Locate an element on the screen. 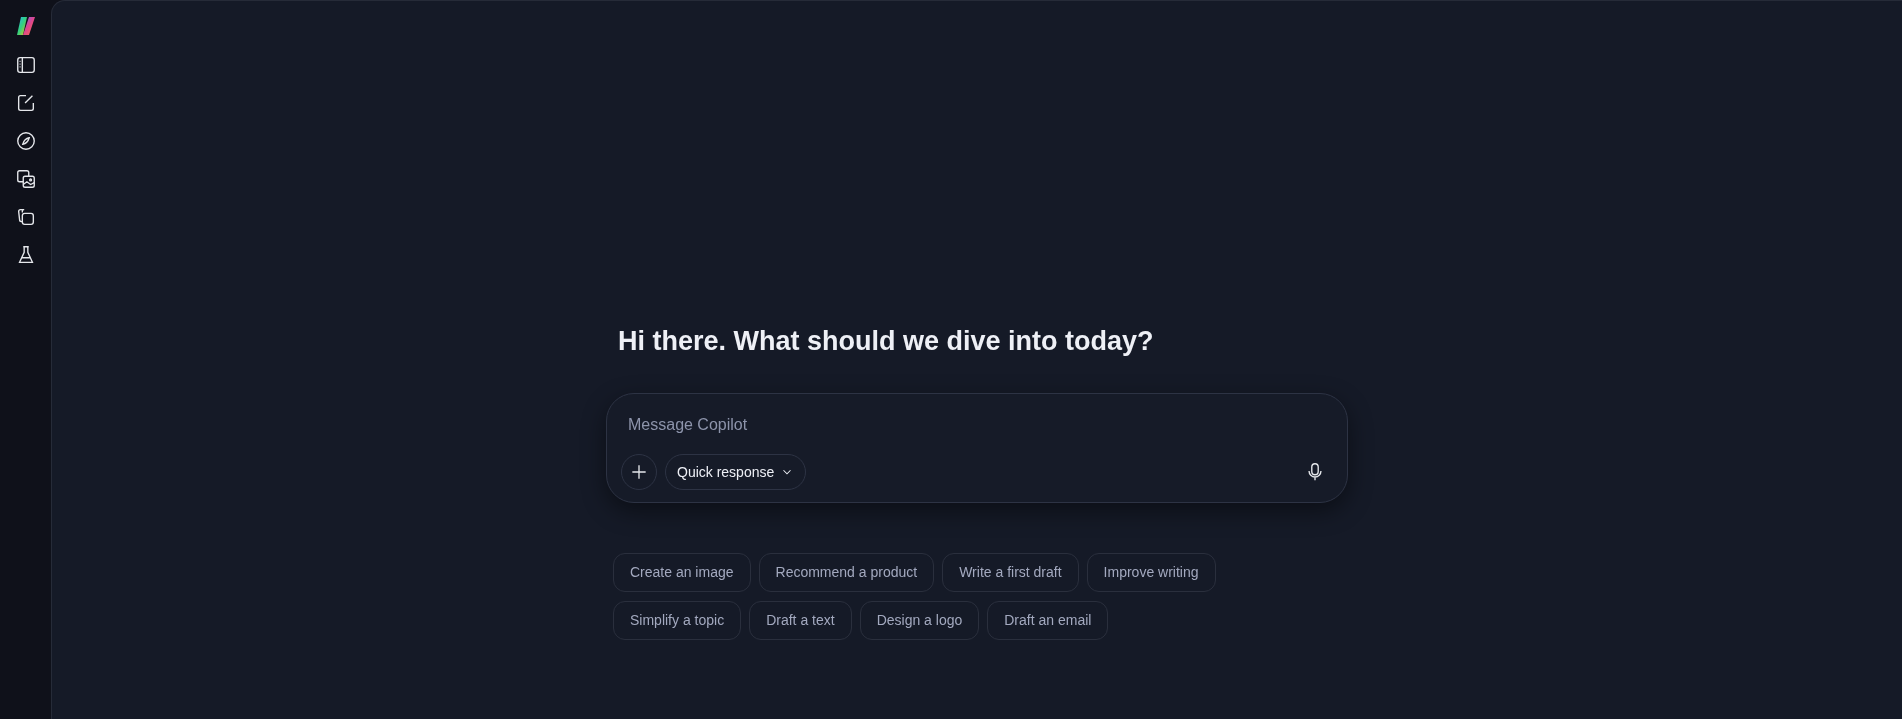 The height and width of the screenshot is (719, 1902). suggestion-chip: Design a logo is located at coordinates (919, 620).